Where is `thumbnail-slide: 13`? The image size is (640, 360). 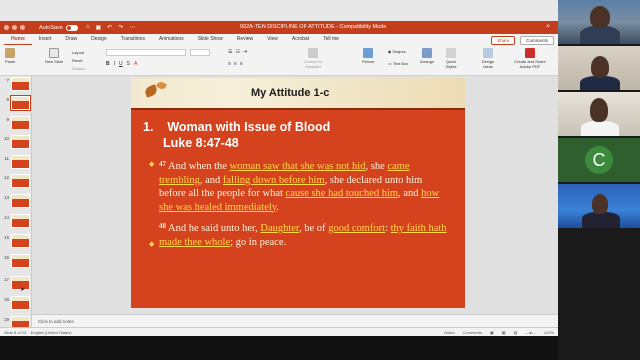
thumbnail-slide: 13 is located at coordinates (17, 202).